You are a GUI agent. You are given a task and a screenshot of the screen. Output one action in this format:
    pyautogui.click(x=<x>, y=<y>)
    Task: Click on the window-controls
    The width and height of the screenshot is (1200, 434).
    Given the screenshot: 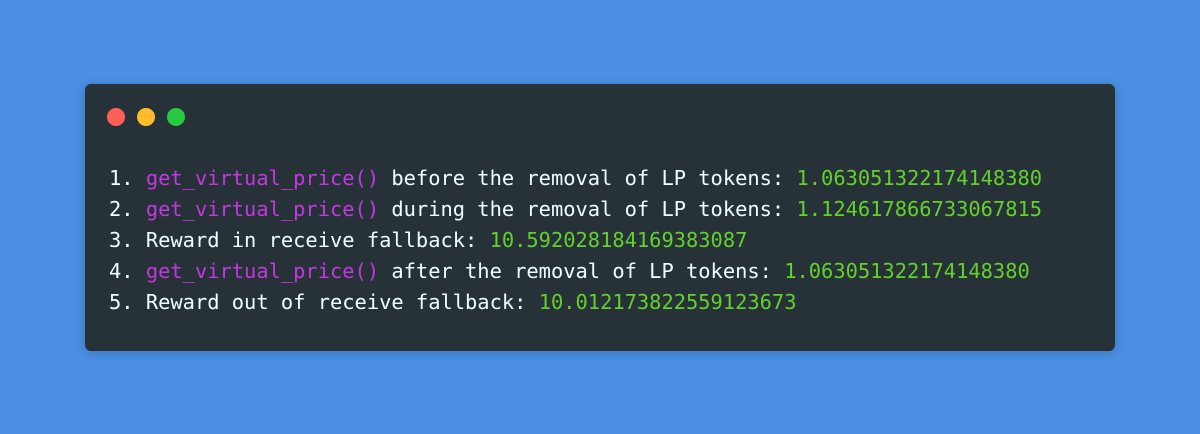 What is the action you would take?
    pyautogui.click(x=146, y=117)
    